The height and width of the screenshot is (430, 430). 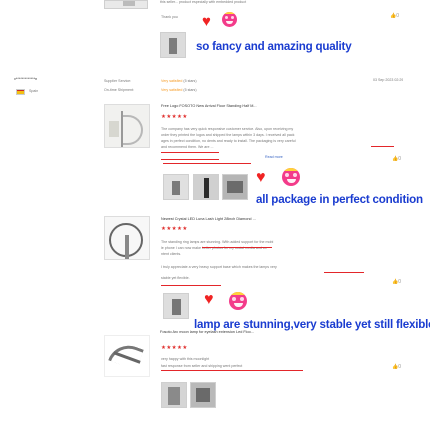 What do you see at coordinates (394, 16) in the screenshot?
I see `review1-like-button: 👍0` at bounding box center [394, 16].